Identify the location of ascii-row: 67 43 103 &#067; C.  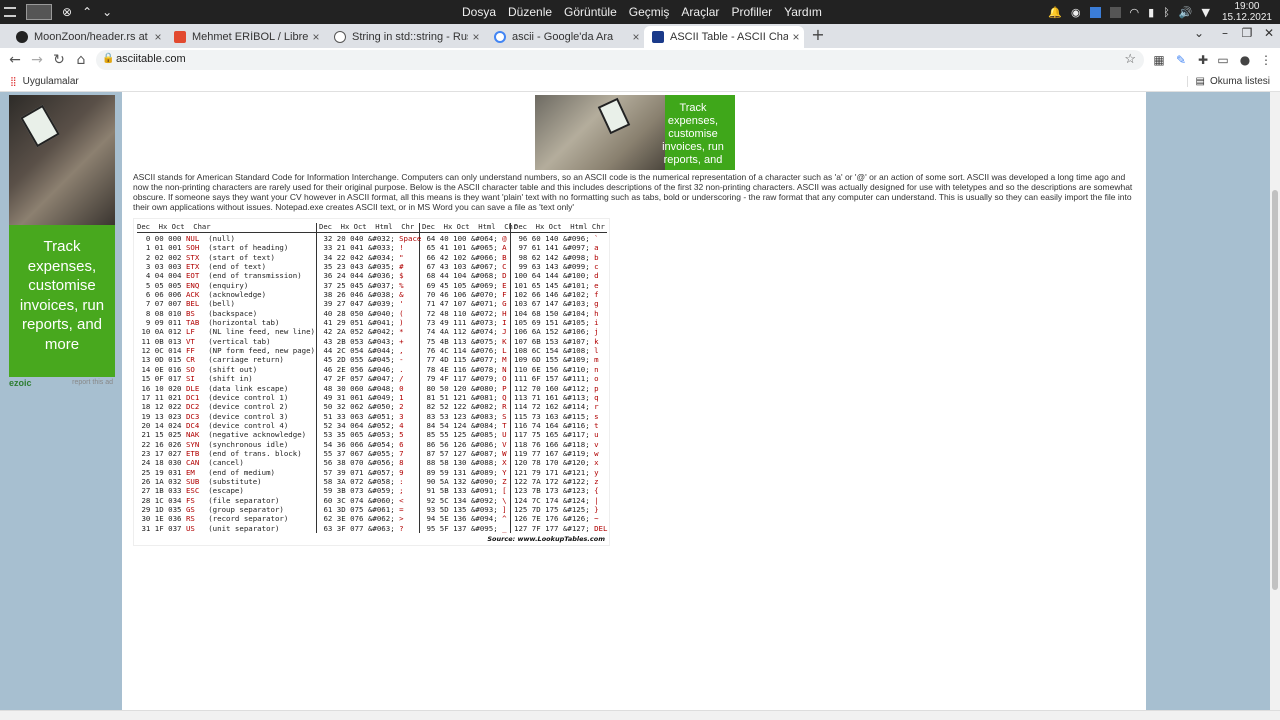
(464, 267).